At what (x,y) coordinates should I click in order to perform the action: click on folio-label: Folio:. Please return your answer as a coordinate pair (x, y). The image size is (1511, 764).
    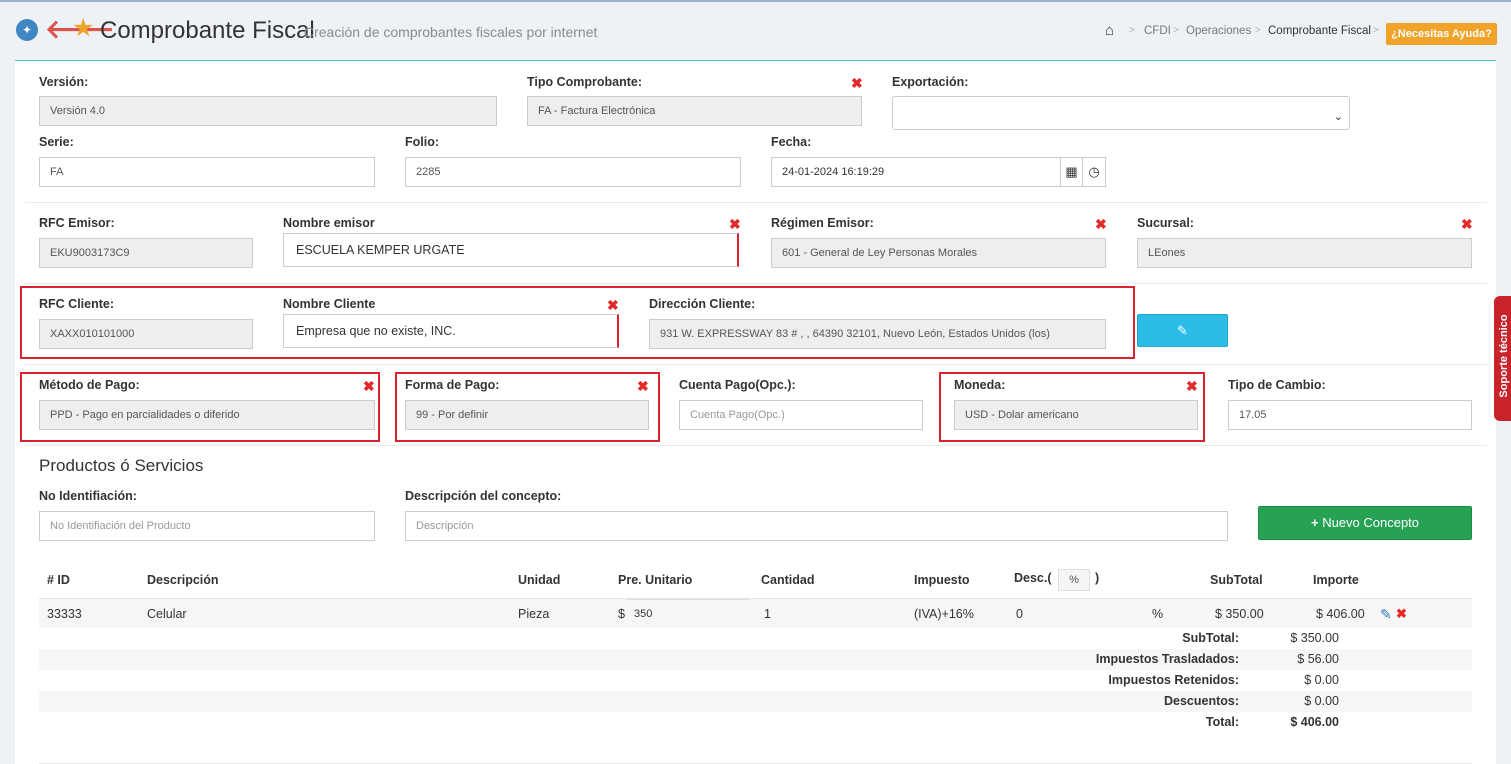
    Looking at the image, I should click on (422, 142).